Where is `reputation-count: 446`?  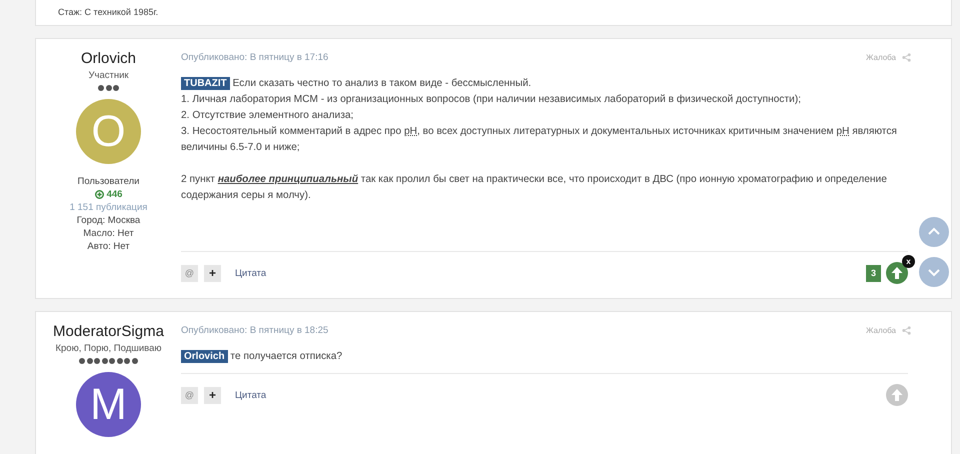
reputation-count: 446 is located at coordinates (114, 194).